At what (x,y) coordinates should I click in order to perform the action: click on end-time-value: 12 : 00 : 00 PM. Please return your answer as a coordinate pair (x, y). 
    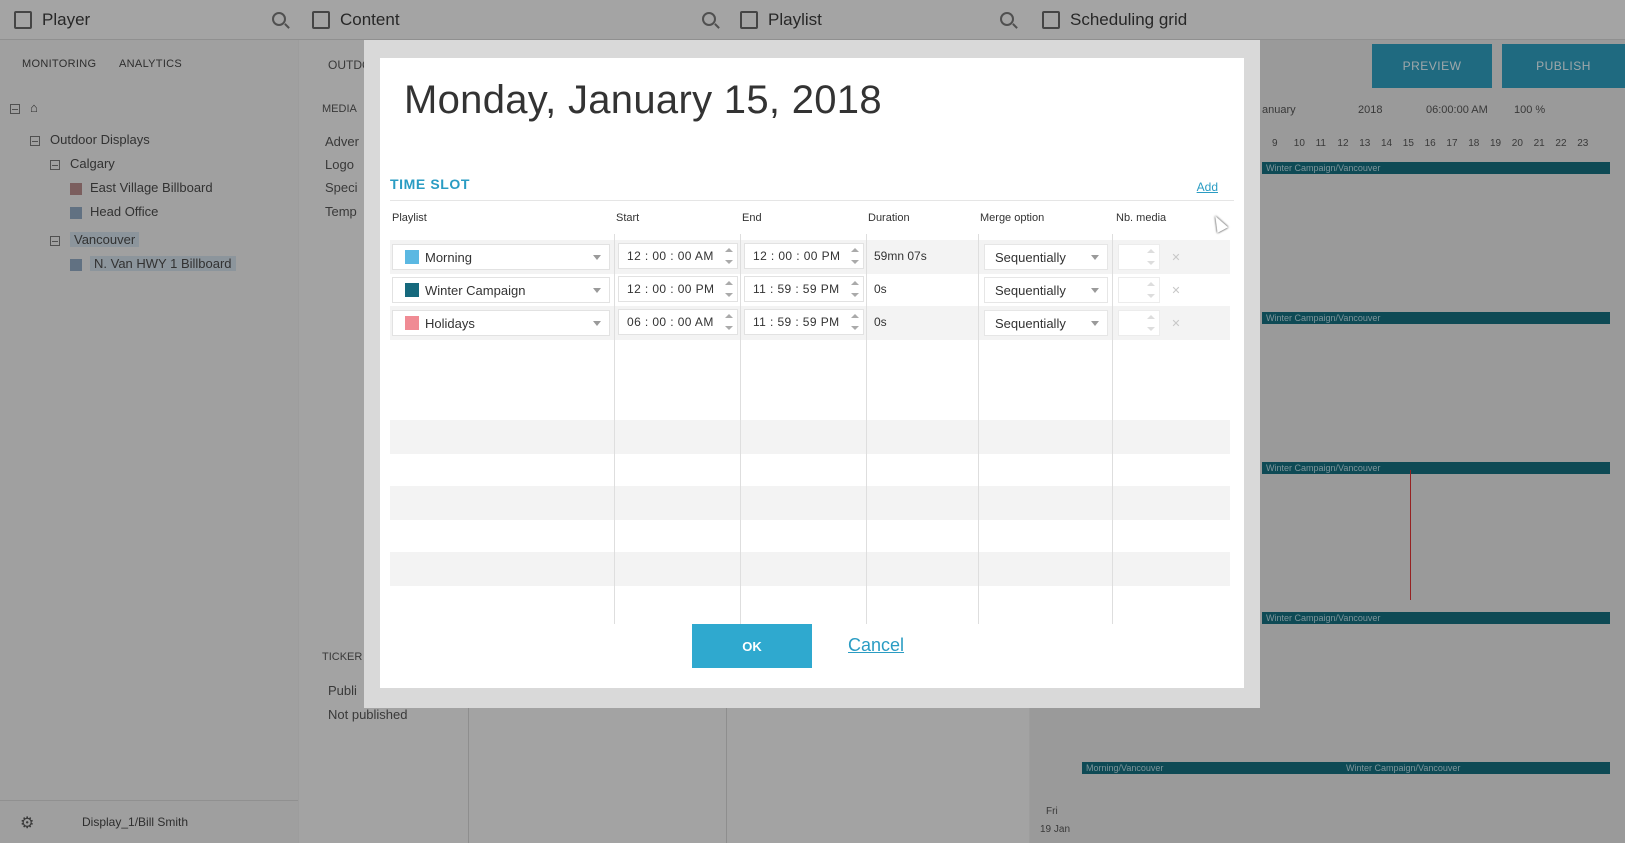
    Looking at the image, I should click on (797, 256).